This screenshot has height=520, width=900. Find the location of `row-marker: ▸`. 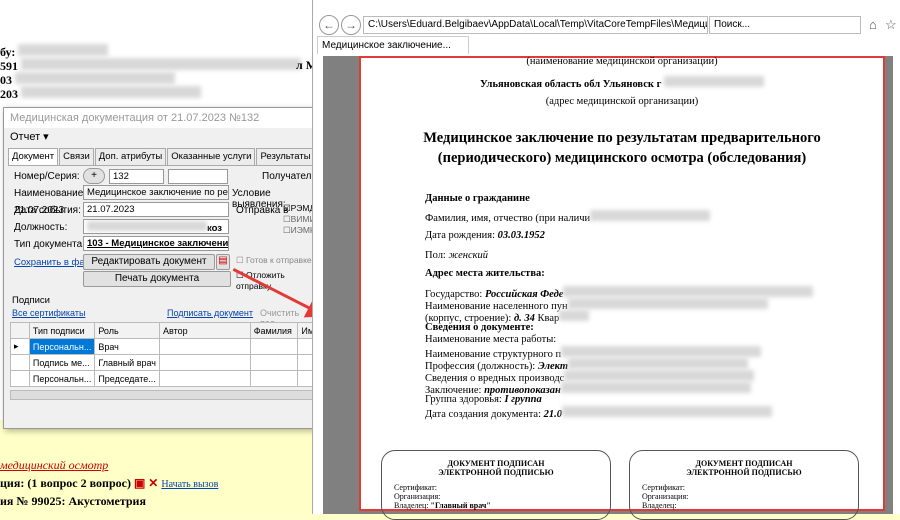

row-marker: ▸ is located at coordinates (20, 346).